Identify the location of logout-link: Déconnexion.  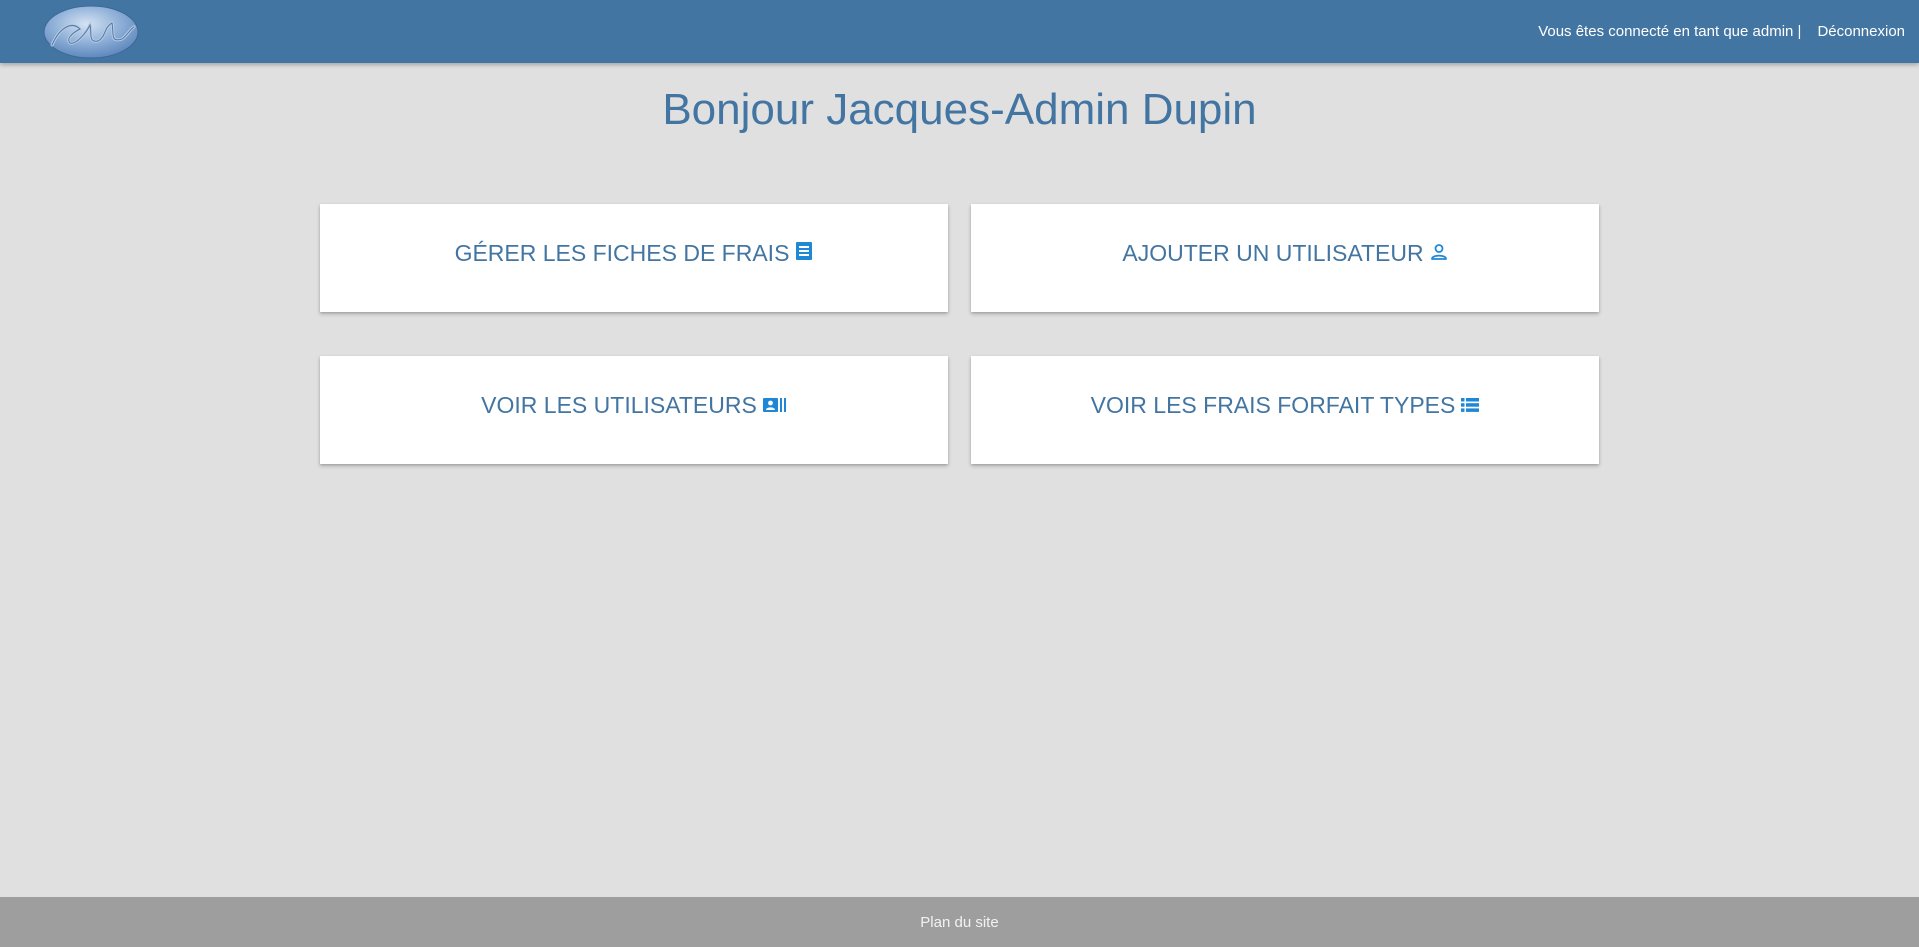
(1861, 31).